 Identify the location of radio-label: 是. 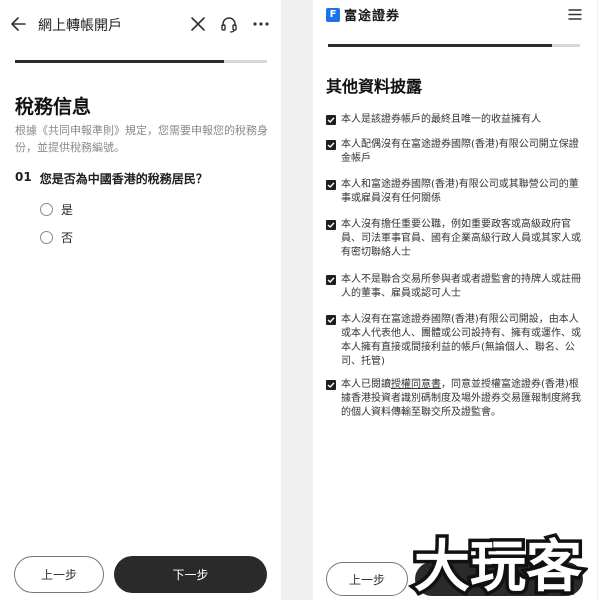
(67, 210).